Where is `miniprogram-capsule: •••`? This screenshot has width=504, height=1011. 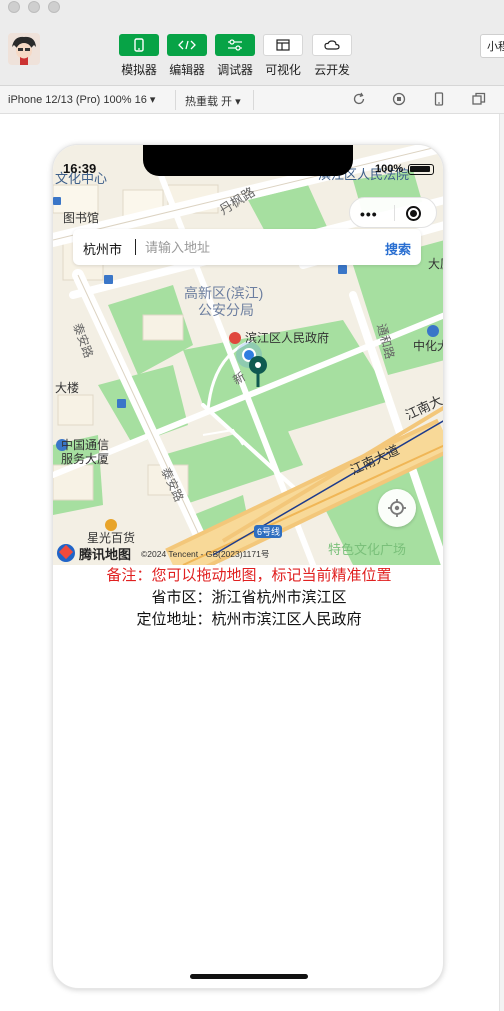 miniprogram-capsule: ••• is located at coordinates (393, 212).